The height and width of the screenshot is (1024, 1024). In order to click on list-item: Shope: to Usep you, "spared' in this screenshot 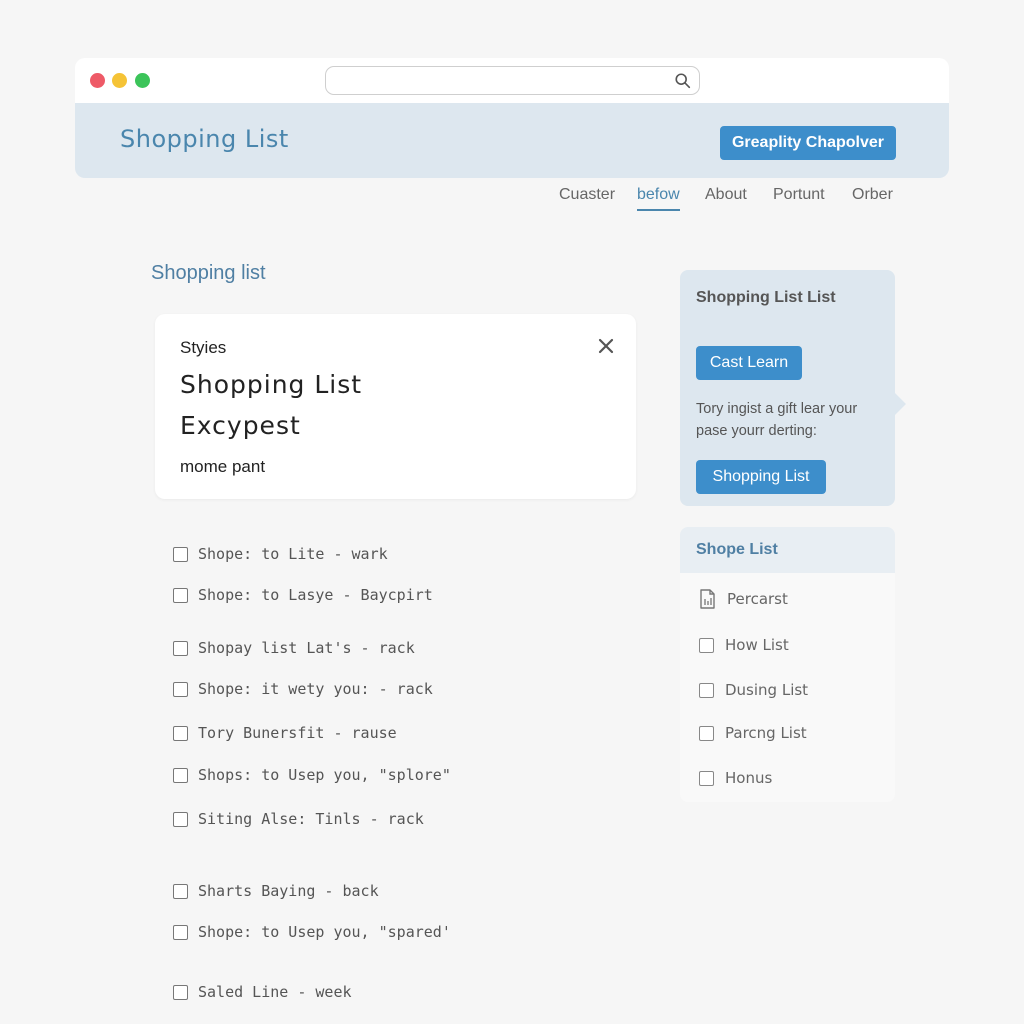, I will do `click(312, 932)`.